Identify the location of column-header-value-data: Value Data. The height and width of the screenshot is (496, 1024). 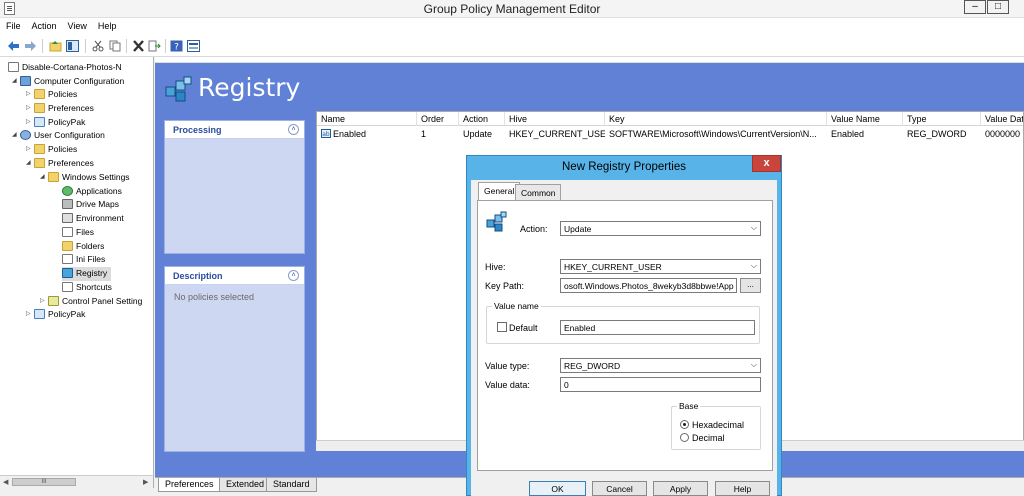
(1002, 119).